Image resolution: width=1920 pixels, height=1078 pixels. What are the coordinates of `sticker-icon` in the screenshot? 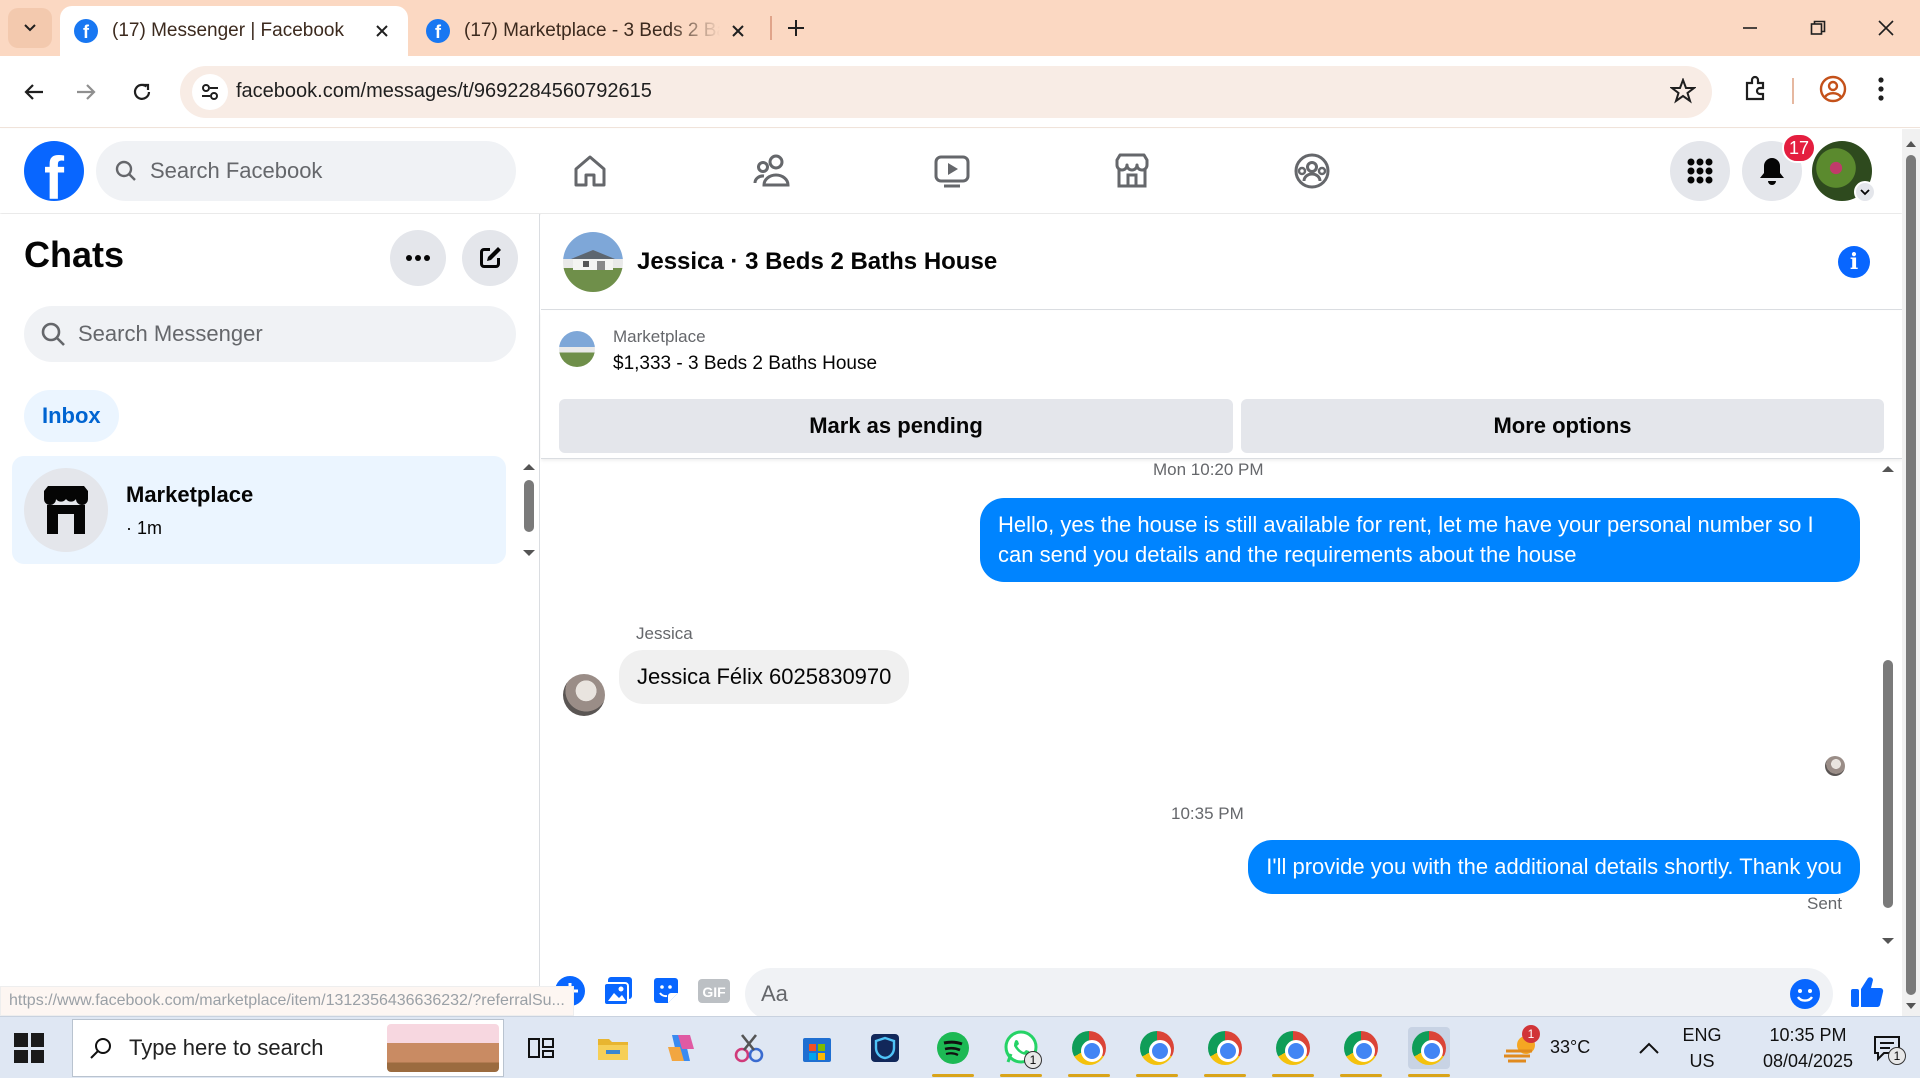 It's located at (666, 991).